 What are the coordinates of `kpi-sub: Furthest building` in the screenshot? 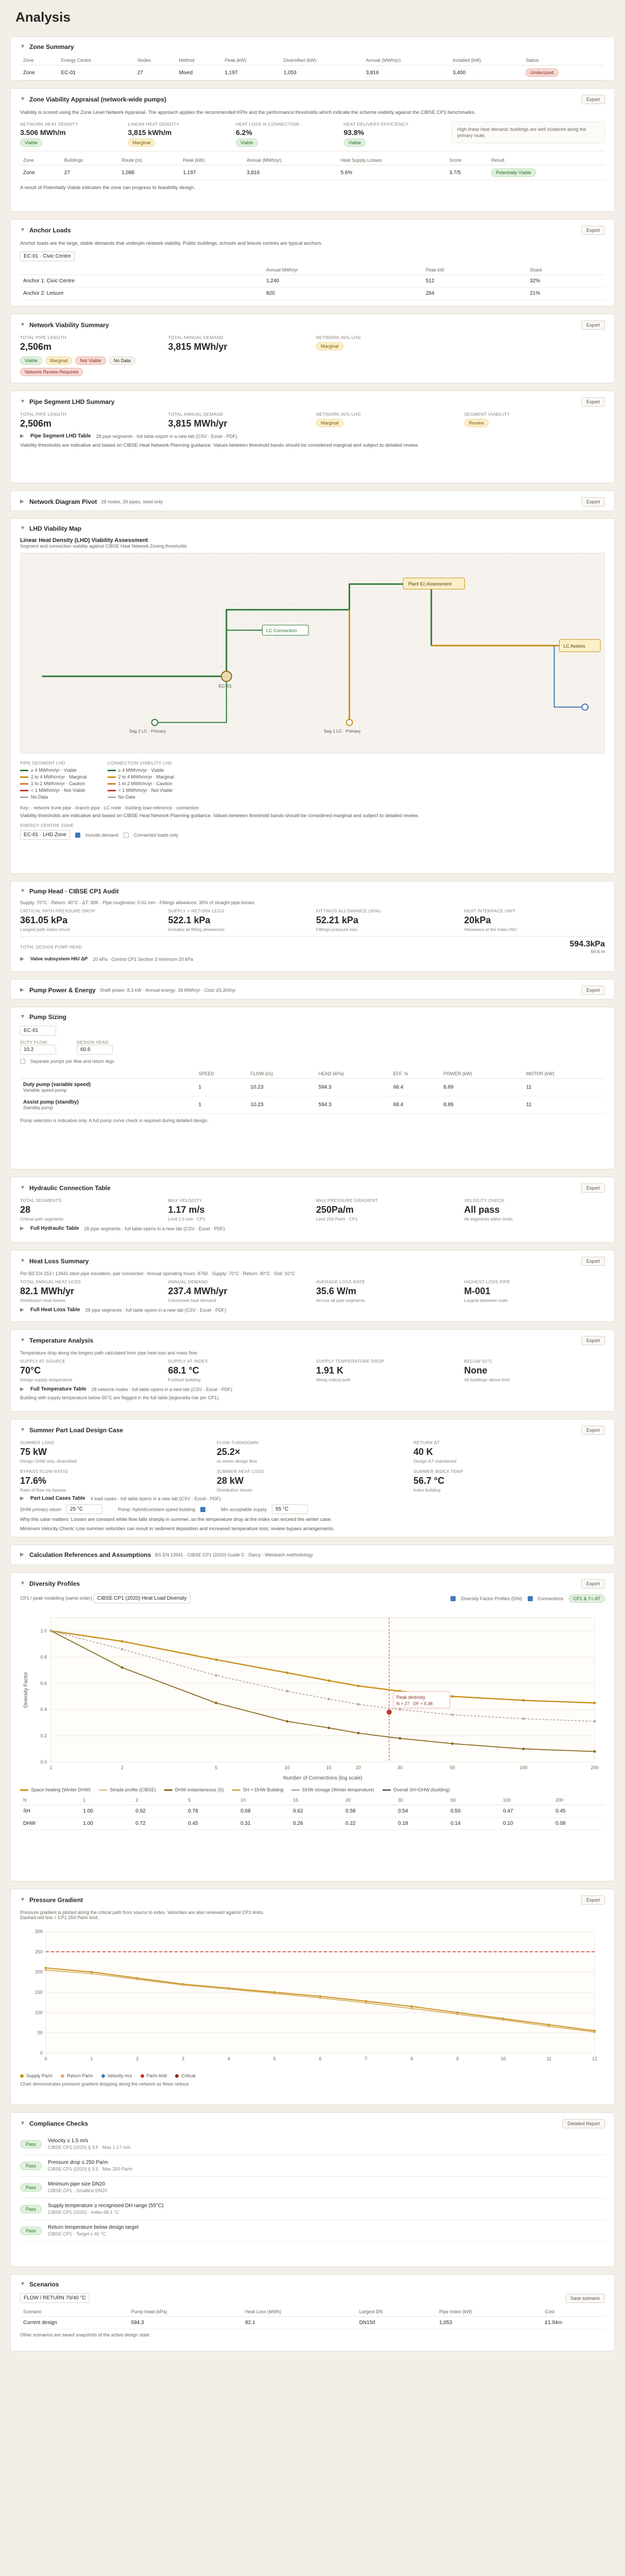 It's located at (184, 1379).